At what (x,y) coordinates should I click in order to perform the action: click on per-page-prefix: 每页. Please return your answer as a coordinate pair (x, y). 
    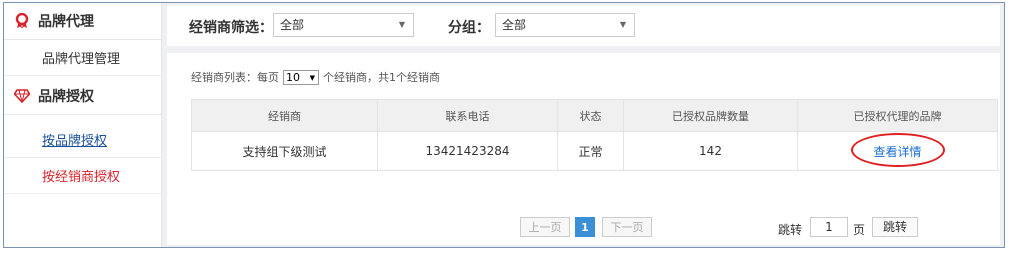
    Looking at the image, I should click on (268, 77).